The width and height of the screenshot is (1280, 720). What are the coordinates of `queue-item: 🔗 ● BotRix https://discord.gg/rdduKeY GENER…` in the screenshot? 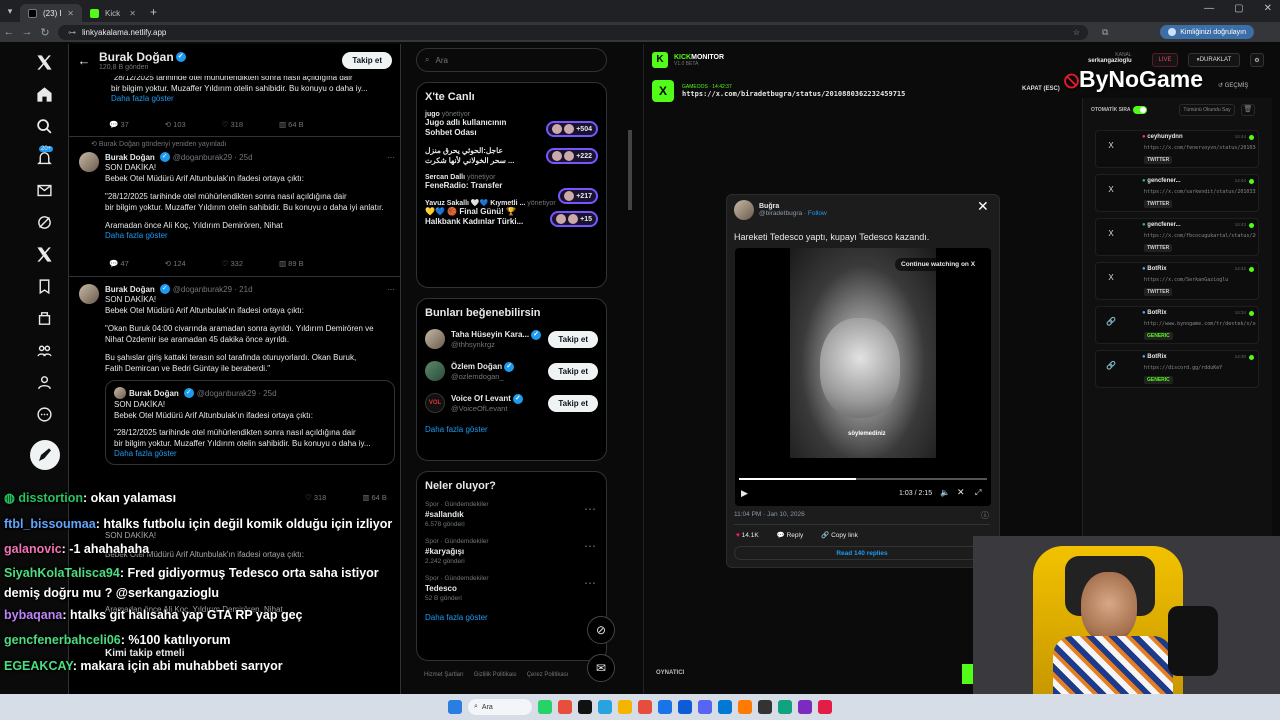 It's located at (1177, 369).